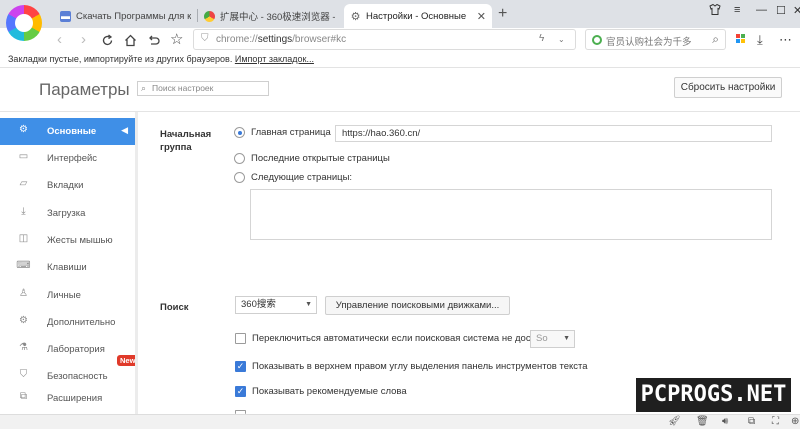 Image resolution: width=800 pixels, height=429 pixels. I want to click on forward-icon: ›, so click(83, 40).